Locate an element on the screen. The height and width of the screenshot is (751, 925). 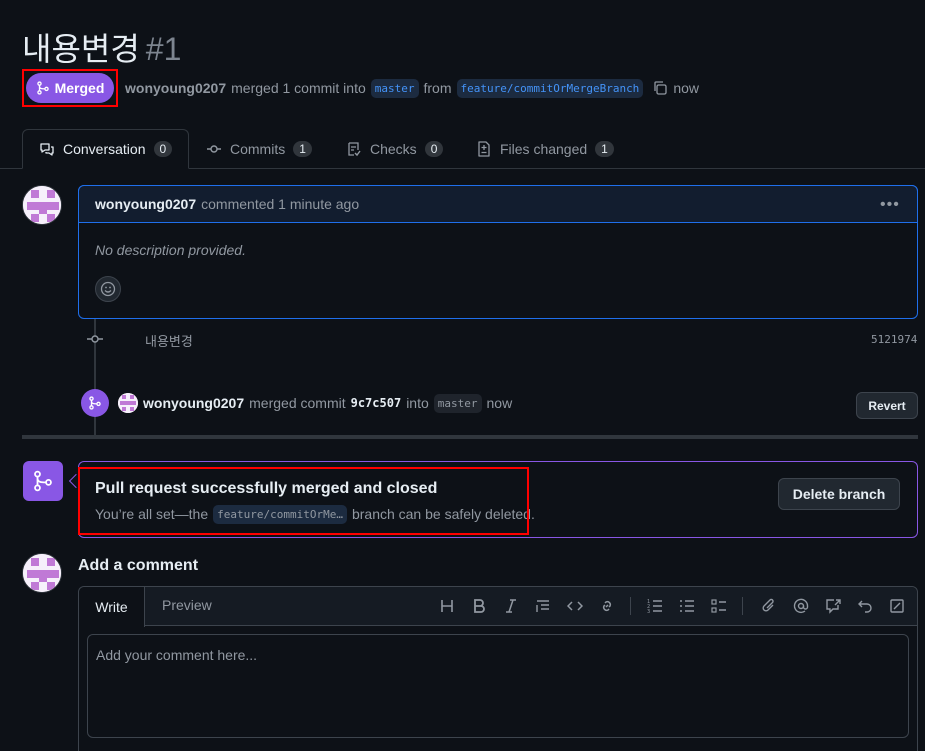
base-branch-link: master is located at coordinates (394, 88).